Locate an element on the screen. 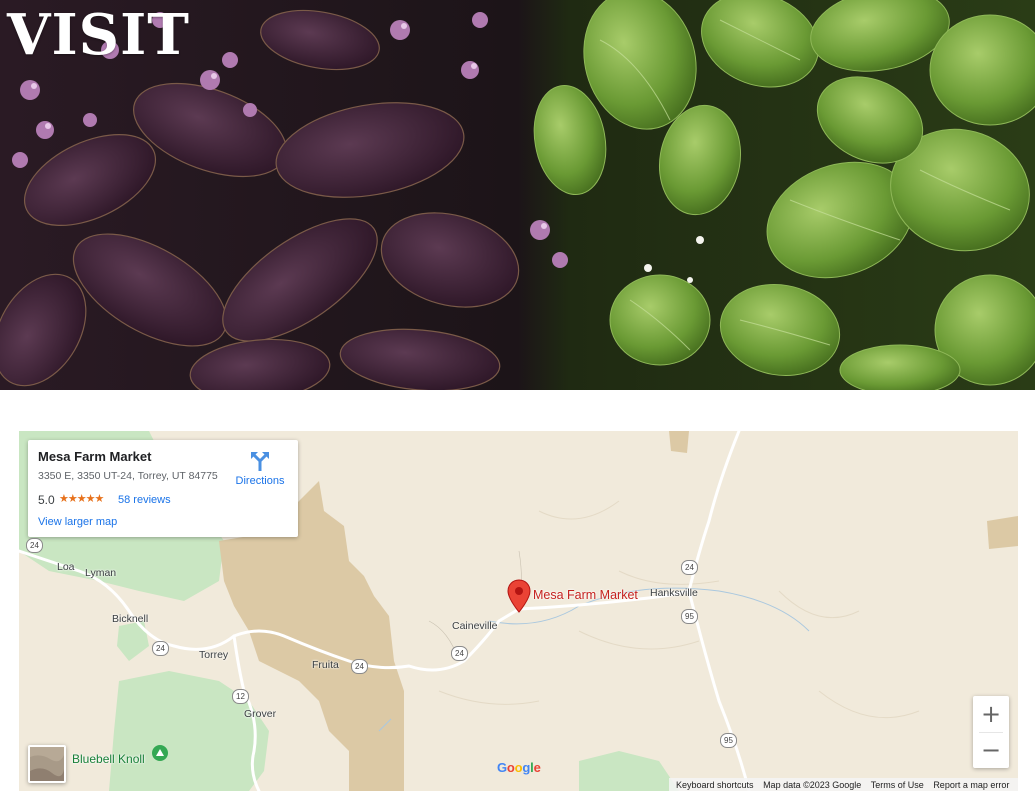  zoom-out-button: − is located at coordinates (991, 750).